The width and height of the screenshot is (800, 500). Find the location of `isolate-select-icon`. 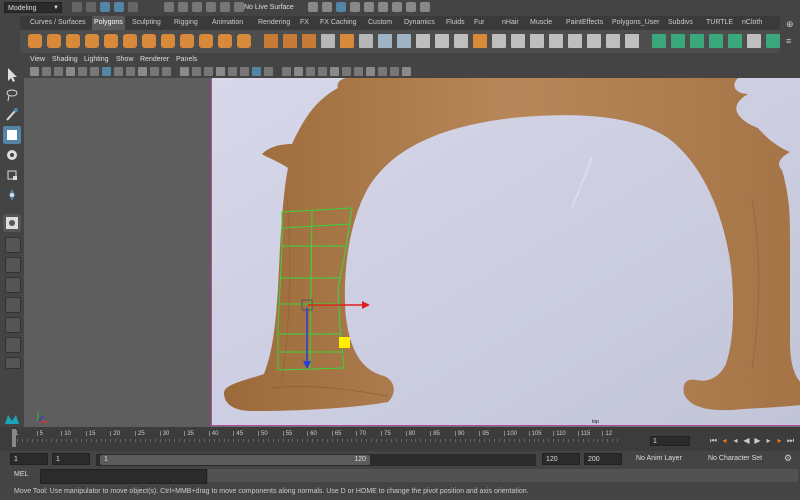

isolate-select-icon is located at coordinates (322, 71).